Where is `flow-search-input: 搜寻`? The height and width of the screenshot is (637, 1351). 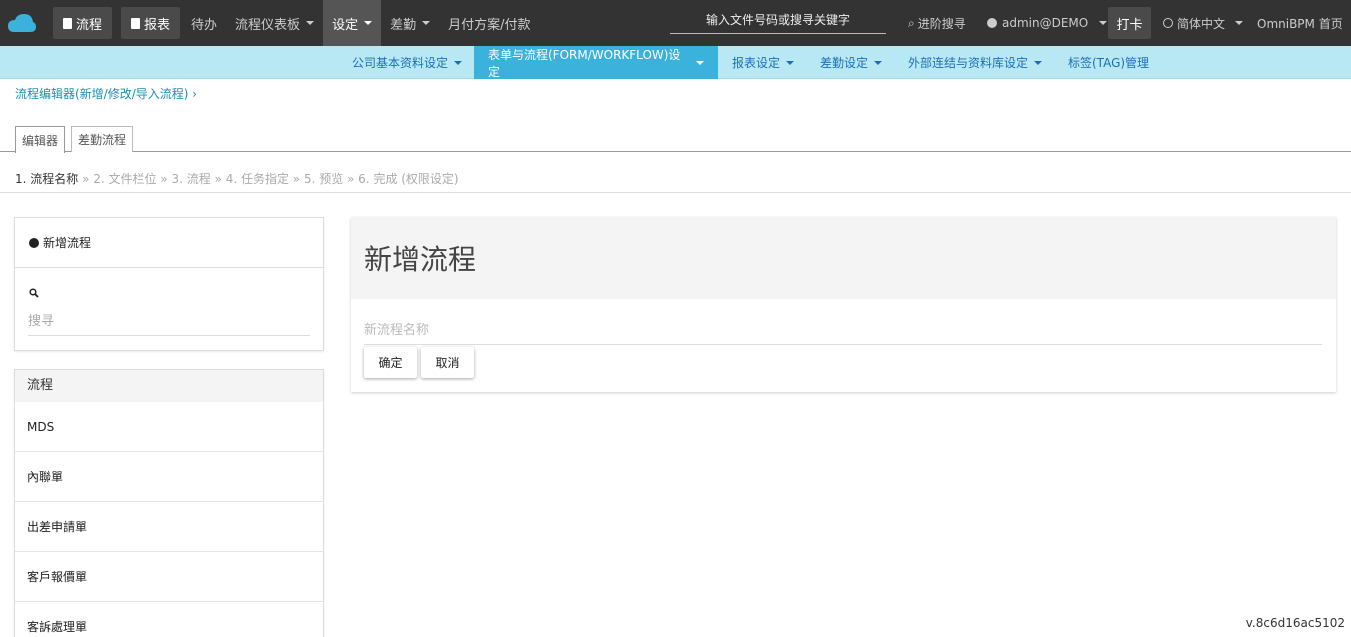
flow-search-input: 搜寻 is located at coordinates (169, 323).